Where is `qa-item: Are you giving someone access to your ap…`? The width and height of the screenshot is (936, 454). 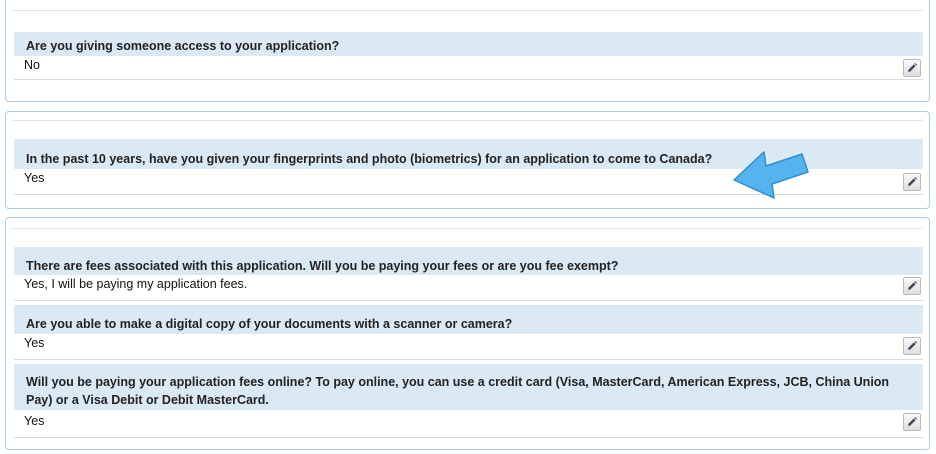 qa-item: Are you giving someone access to your ap… is located at coordinates (468, 56).